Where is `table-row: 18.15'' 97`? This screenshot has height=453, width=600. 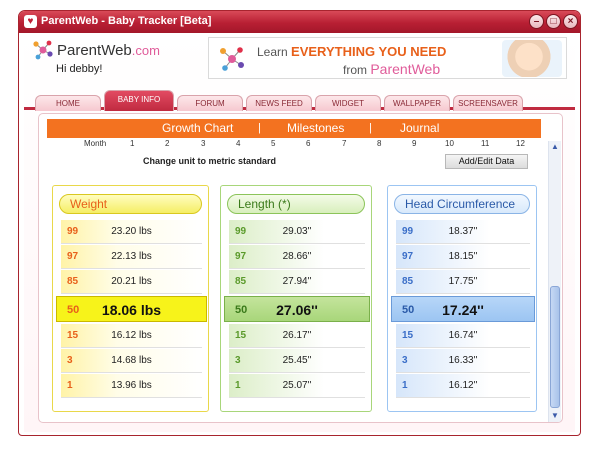
table-row: 18.15'' 97 is located at coordinates (463, 257).